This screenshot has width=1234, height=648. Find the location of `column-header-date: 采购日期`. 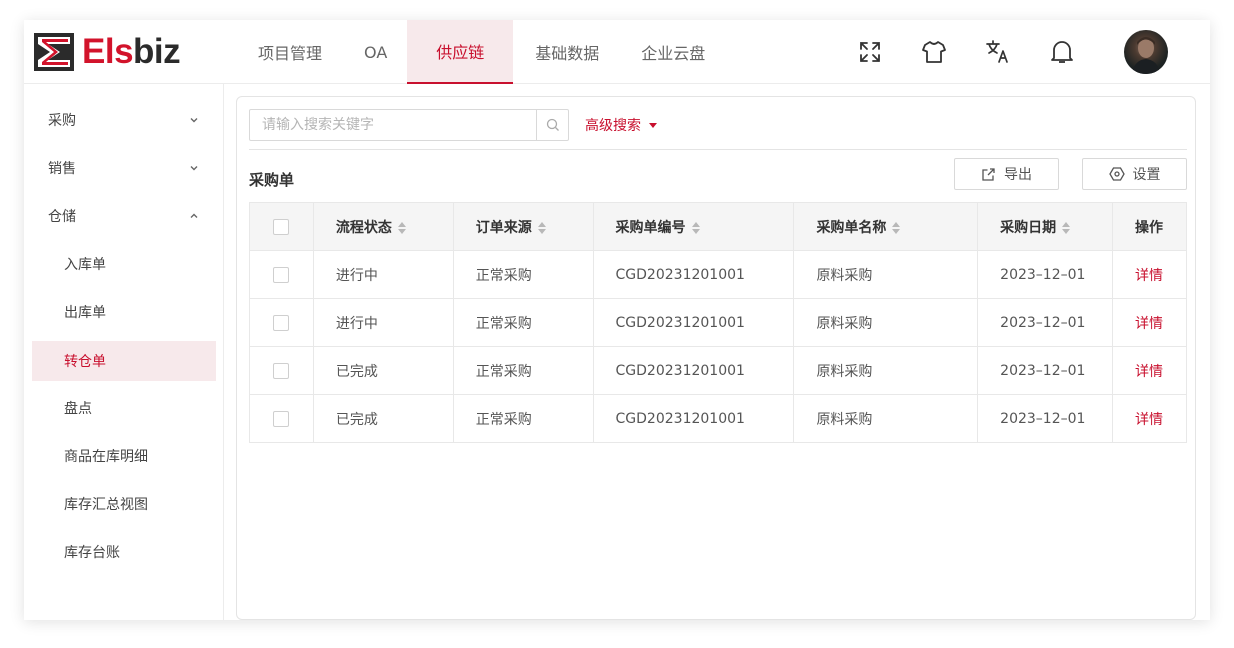

column-header-date: 采购日期 is located at coordinates (1045, 226).